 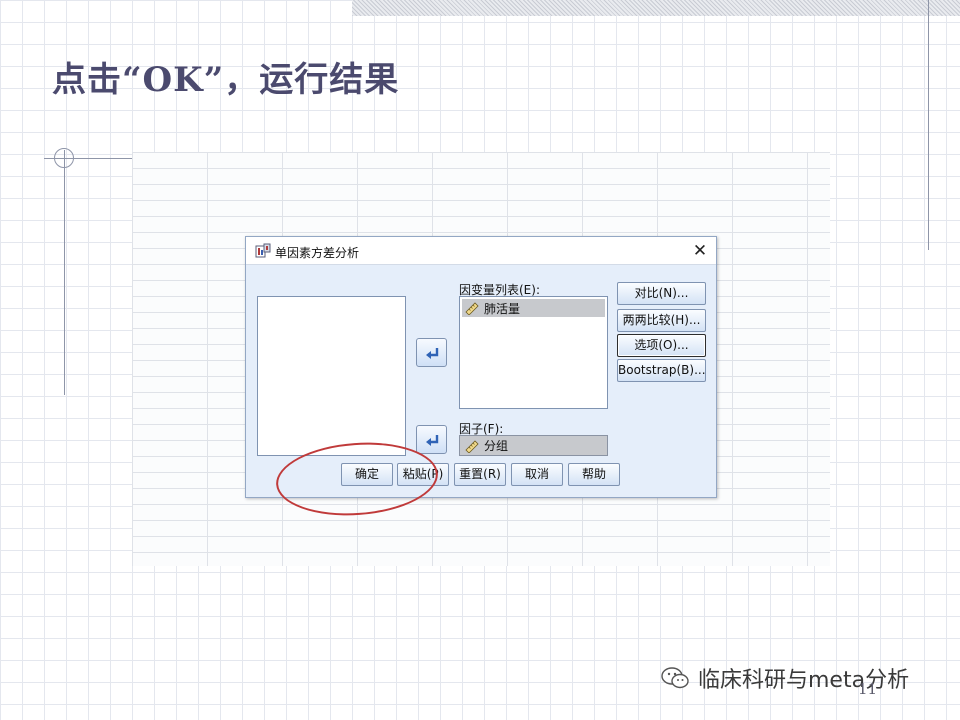 I want to click on vertical-rule-right, so click(x=928, y=125).